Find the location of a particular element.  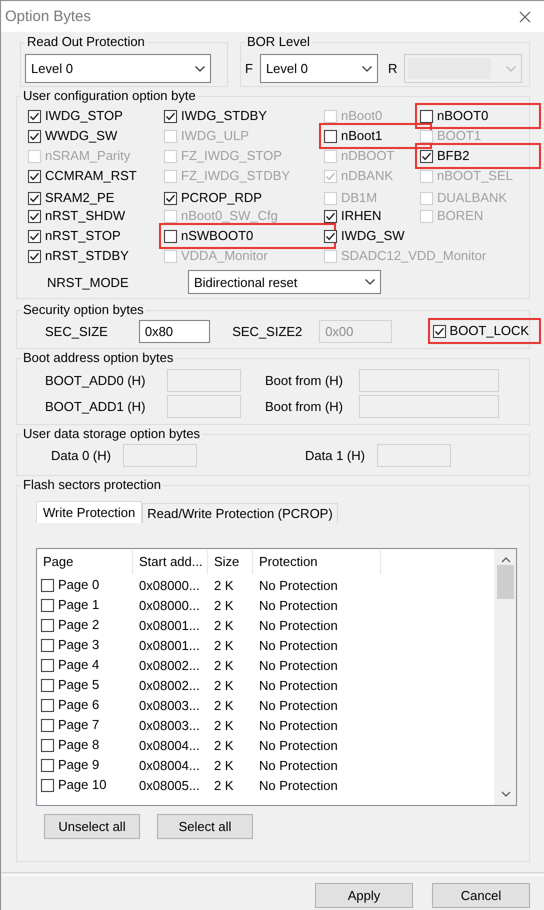

page-checkbox: Page 10 is located at coordinates (73, 785).